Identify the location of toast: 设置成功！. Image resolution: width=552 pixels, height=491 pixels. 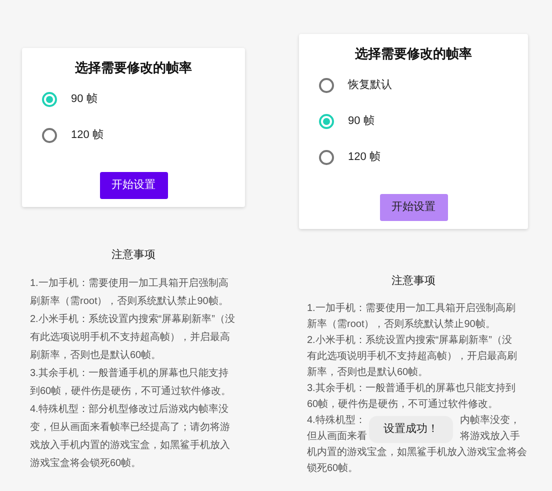
(411, 429).